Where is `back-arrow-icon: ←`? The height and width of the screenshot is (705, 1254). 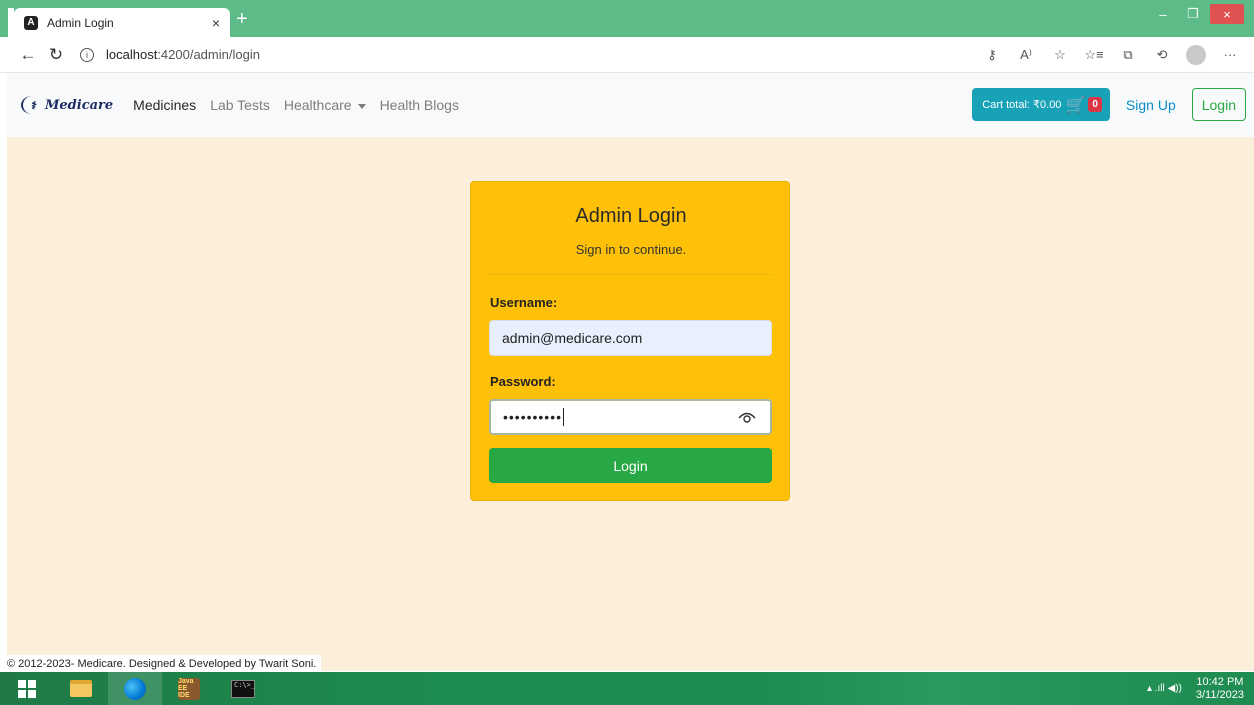
back-arrow-icon: ← is located at coordinates (28, 55).